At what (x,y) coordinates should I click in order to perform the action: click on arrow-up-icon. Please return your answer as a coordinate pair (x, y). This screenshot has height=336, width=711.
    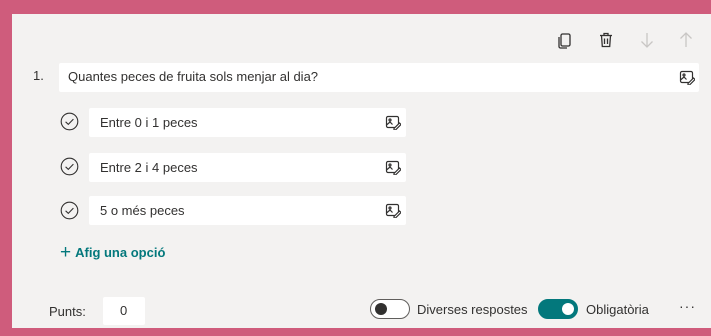
    Looking at the image, I should click on (686, 39).